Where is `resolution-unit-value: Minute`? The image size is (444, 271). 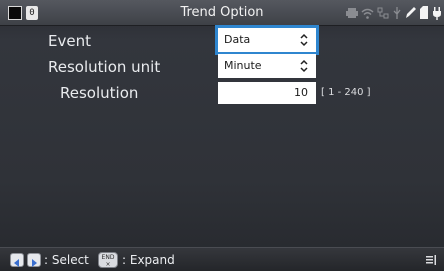
resolution-unit-value: Minute is located at coordinates (243, 65).